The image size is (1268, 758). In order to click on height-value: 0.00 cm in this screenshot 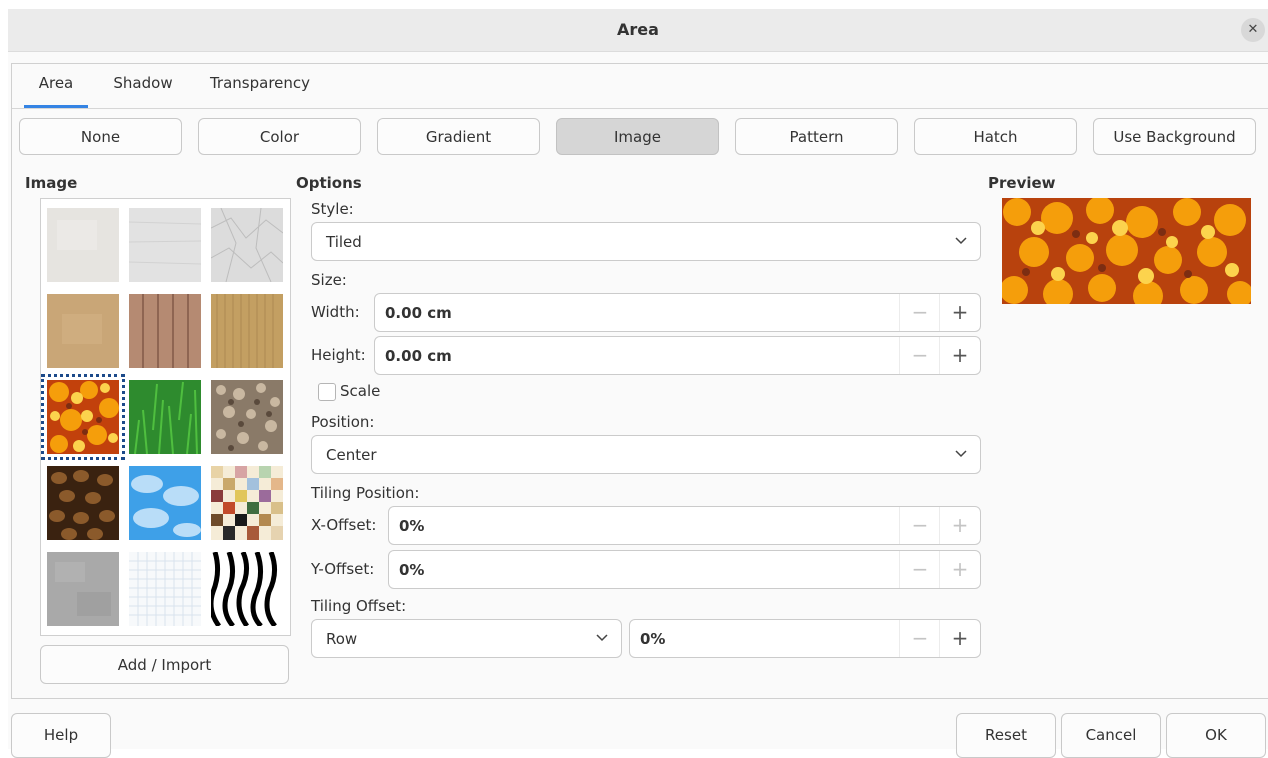, I will do `click(418, 356)`.